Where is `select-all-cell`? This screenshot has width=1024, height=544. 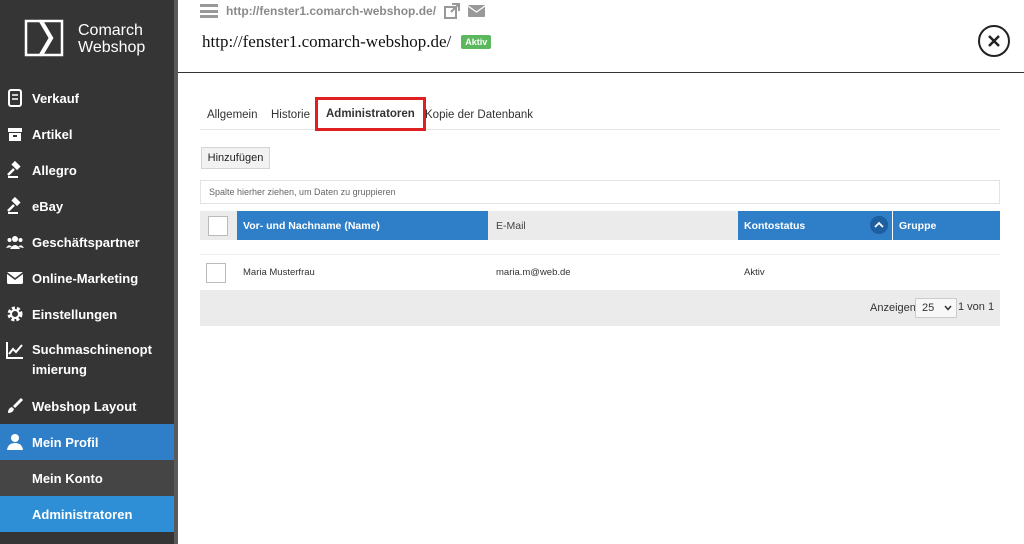 select-all-cell is located at coordinates (218, 225).